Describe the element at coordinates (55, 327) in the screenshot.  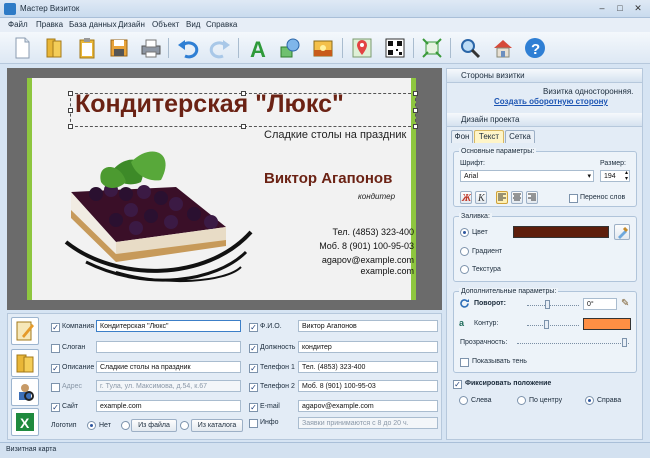
I see `company-checkbox: ✓` at that location.